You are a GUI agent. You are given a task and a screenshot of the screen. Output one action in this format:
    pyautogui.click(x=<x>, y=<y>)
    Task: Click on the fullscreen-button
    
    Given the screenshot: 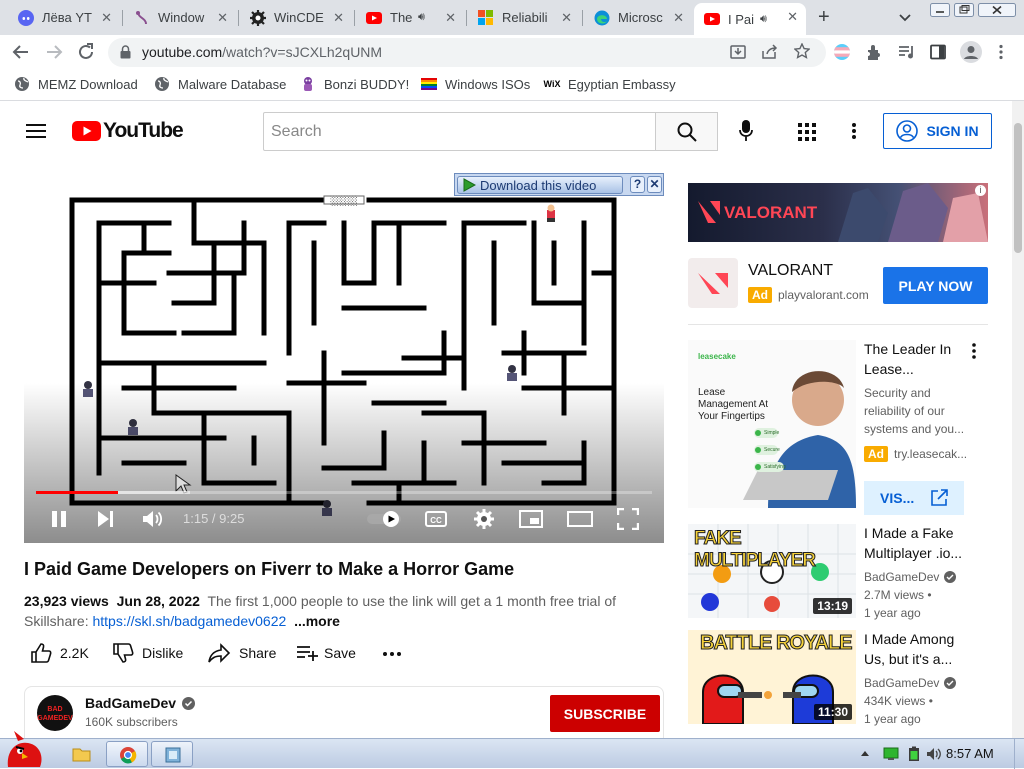 What is the action you would take?
    pyautogui.click(x=628, y=519)
    